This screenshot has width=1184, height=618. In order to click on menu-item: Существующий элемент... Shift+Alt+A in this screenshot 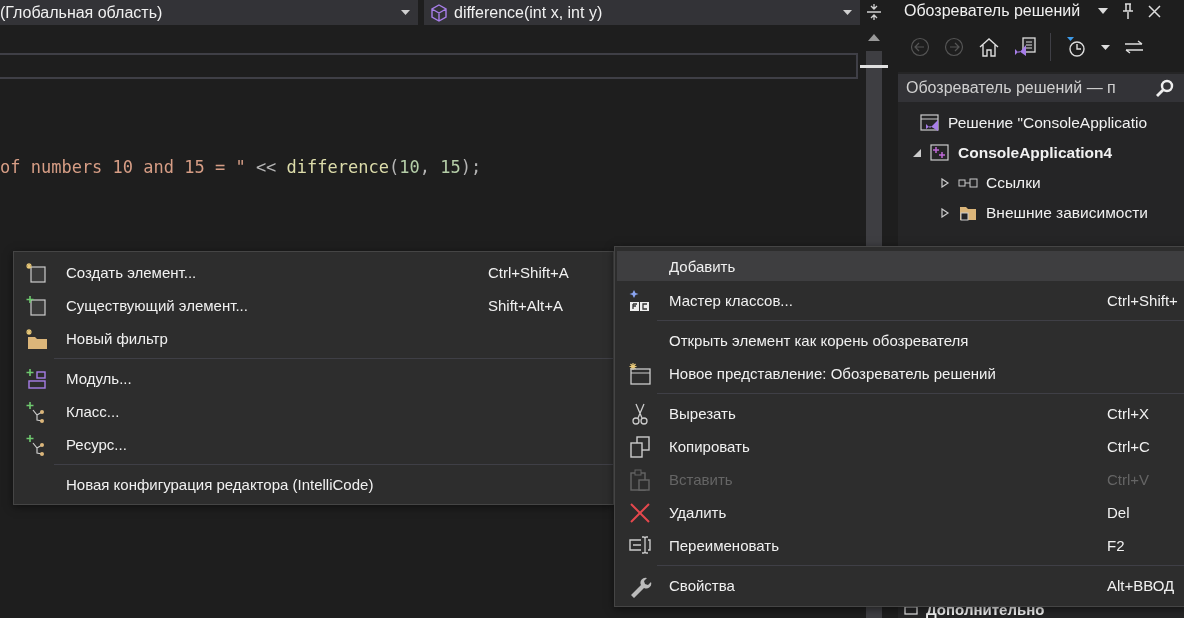, I will do `click(313, 305)`.